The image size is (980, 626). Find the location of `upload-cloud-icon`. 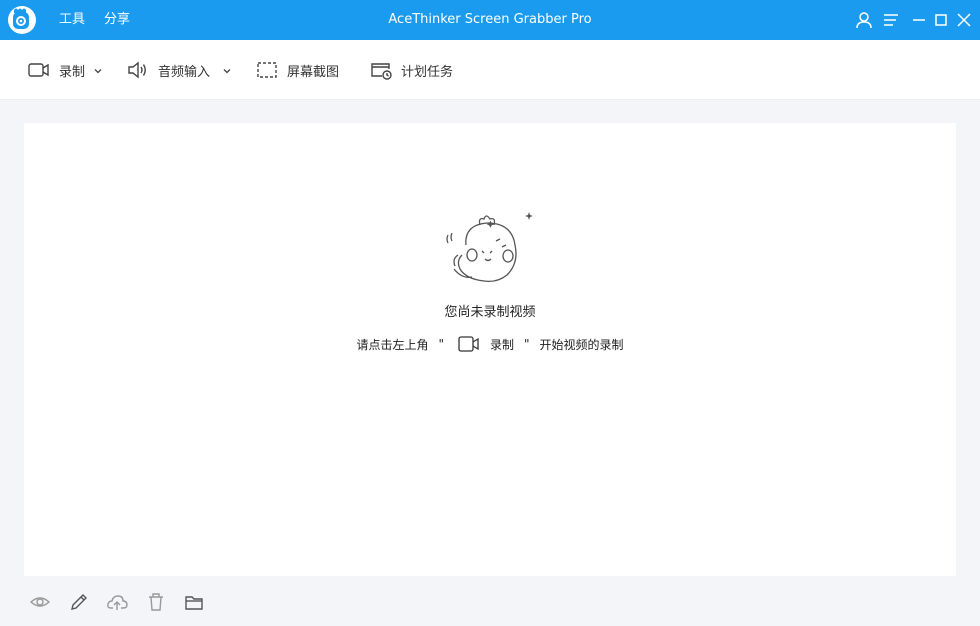

upload-cloud-icon is located at coordinates (117, 602).